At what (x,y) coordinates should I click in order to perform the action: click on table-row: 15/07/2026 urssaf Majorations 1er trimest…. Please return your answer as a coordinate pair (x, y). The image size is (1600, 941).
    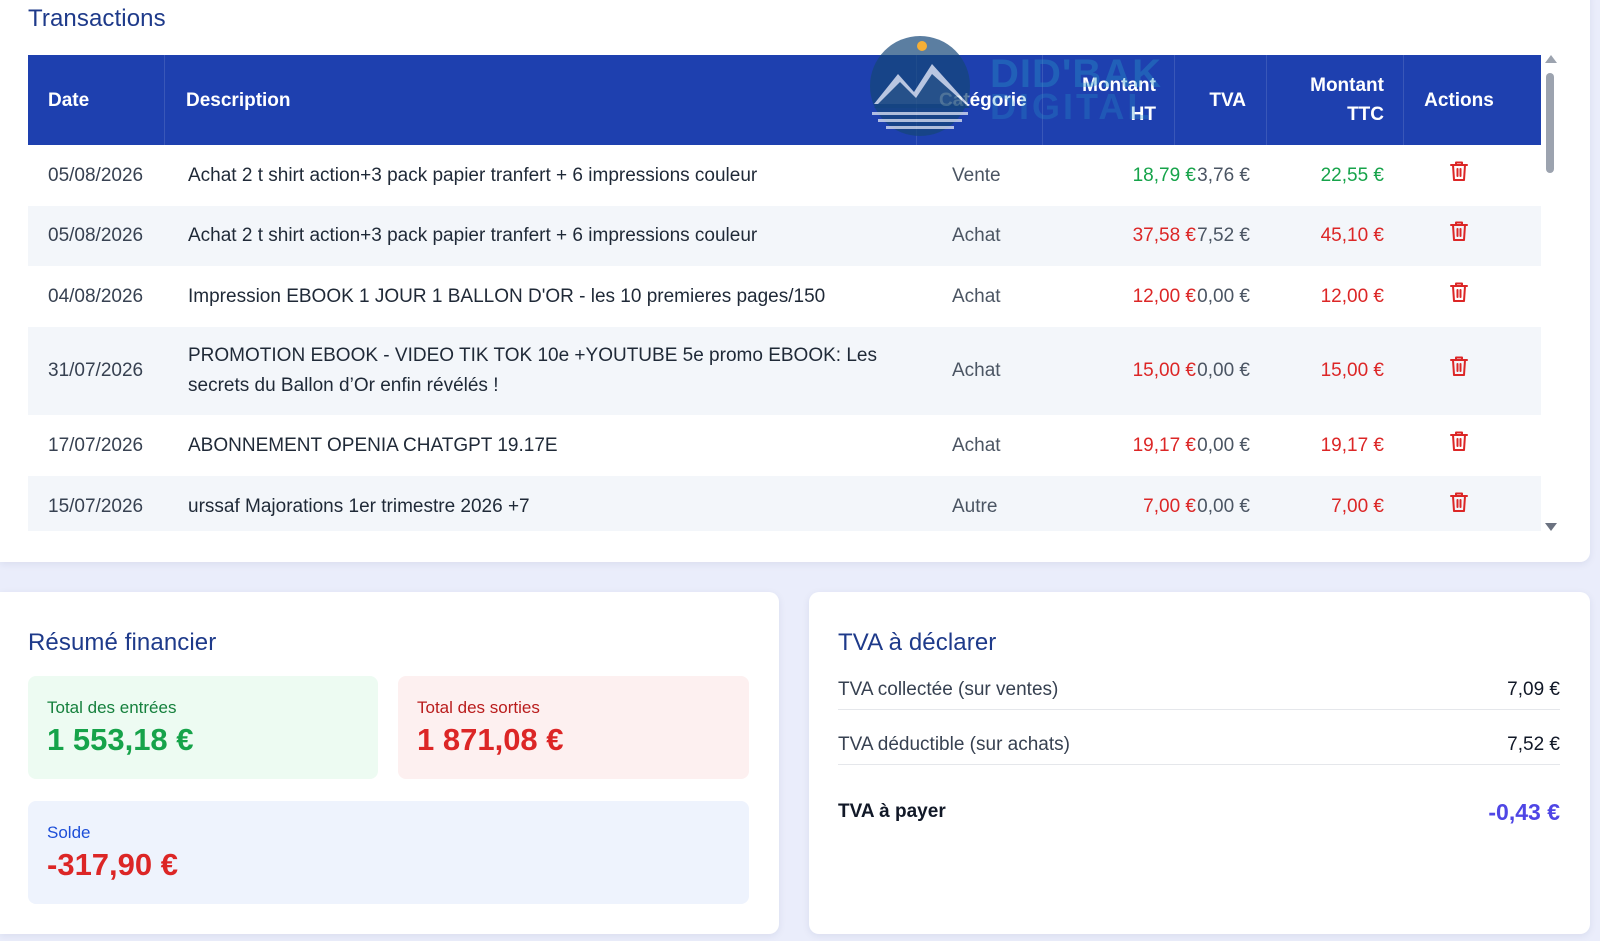
    Looking at the image, I should click on (784, 503).